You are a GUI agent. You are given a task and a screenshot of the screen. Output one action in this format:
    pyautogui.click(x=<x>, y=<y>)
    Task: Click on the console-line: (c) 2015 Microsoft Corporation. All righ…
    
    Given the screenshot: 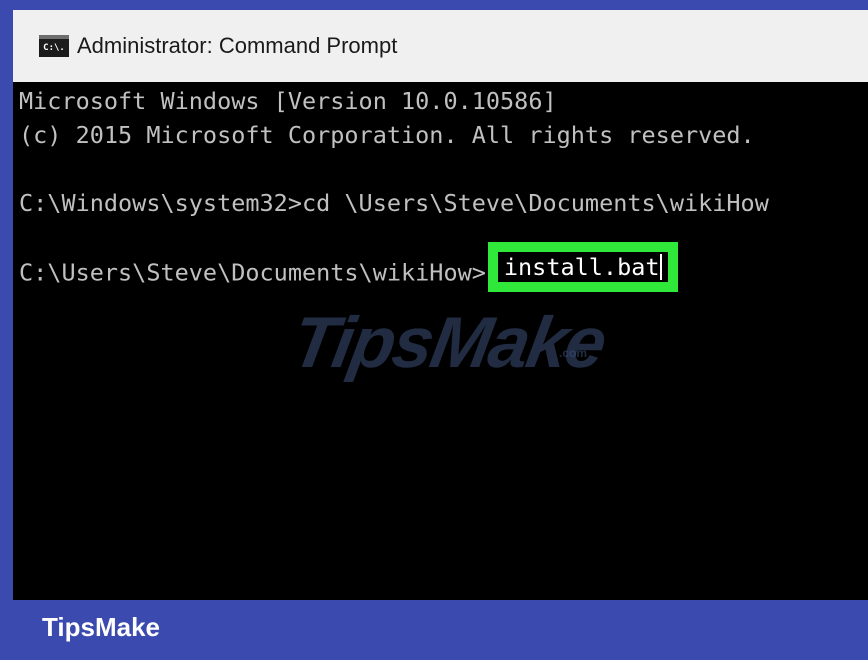 What is the action you would take?
    pyautogui.click(x=387, y=135)
    